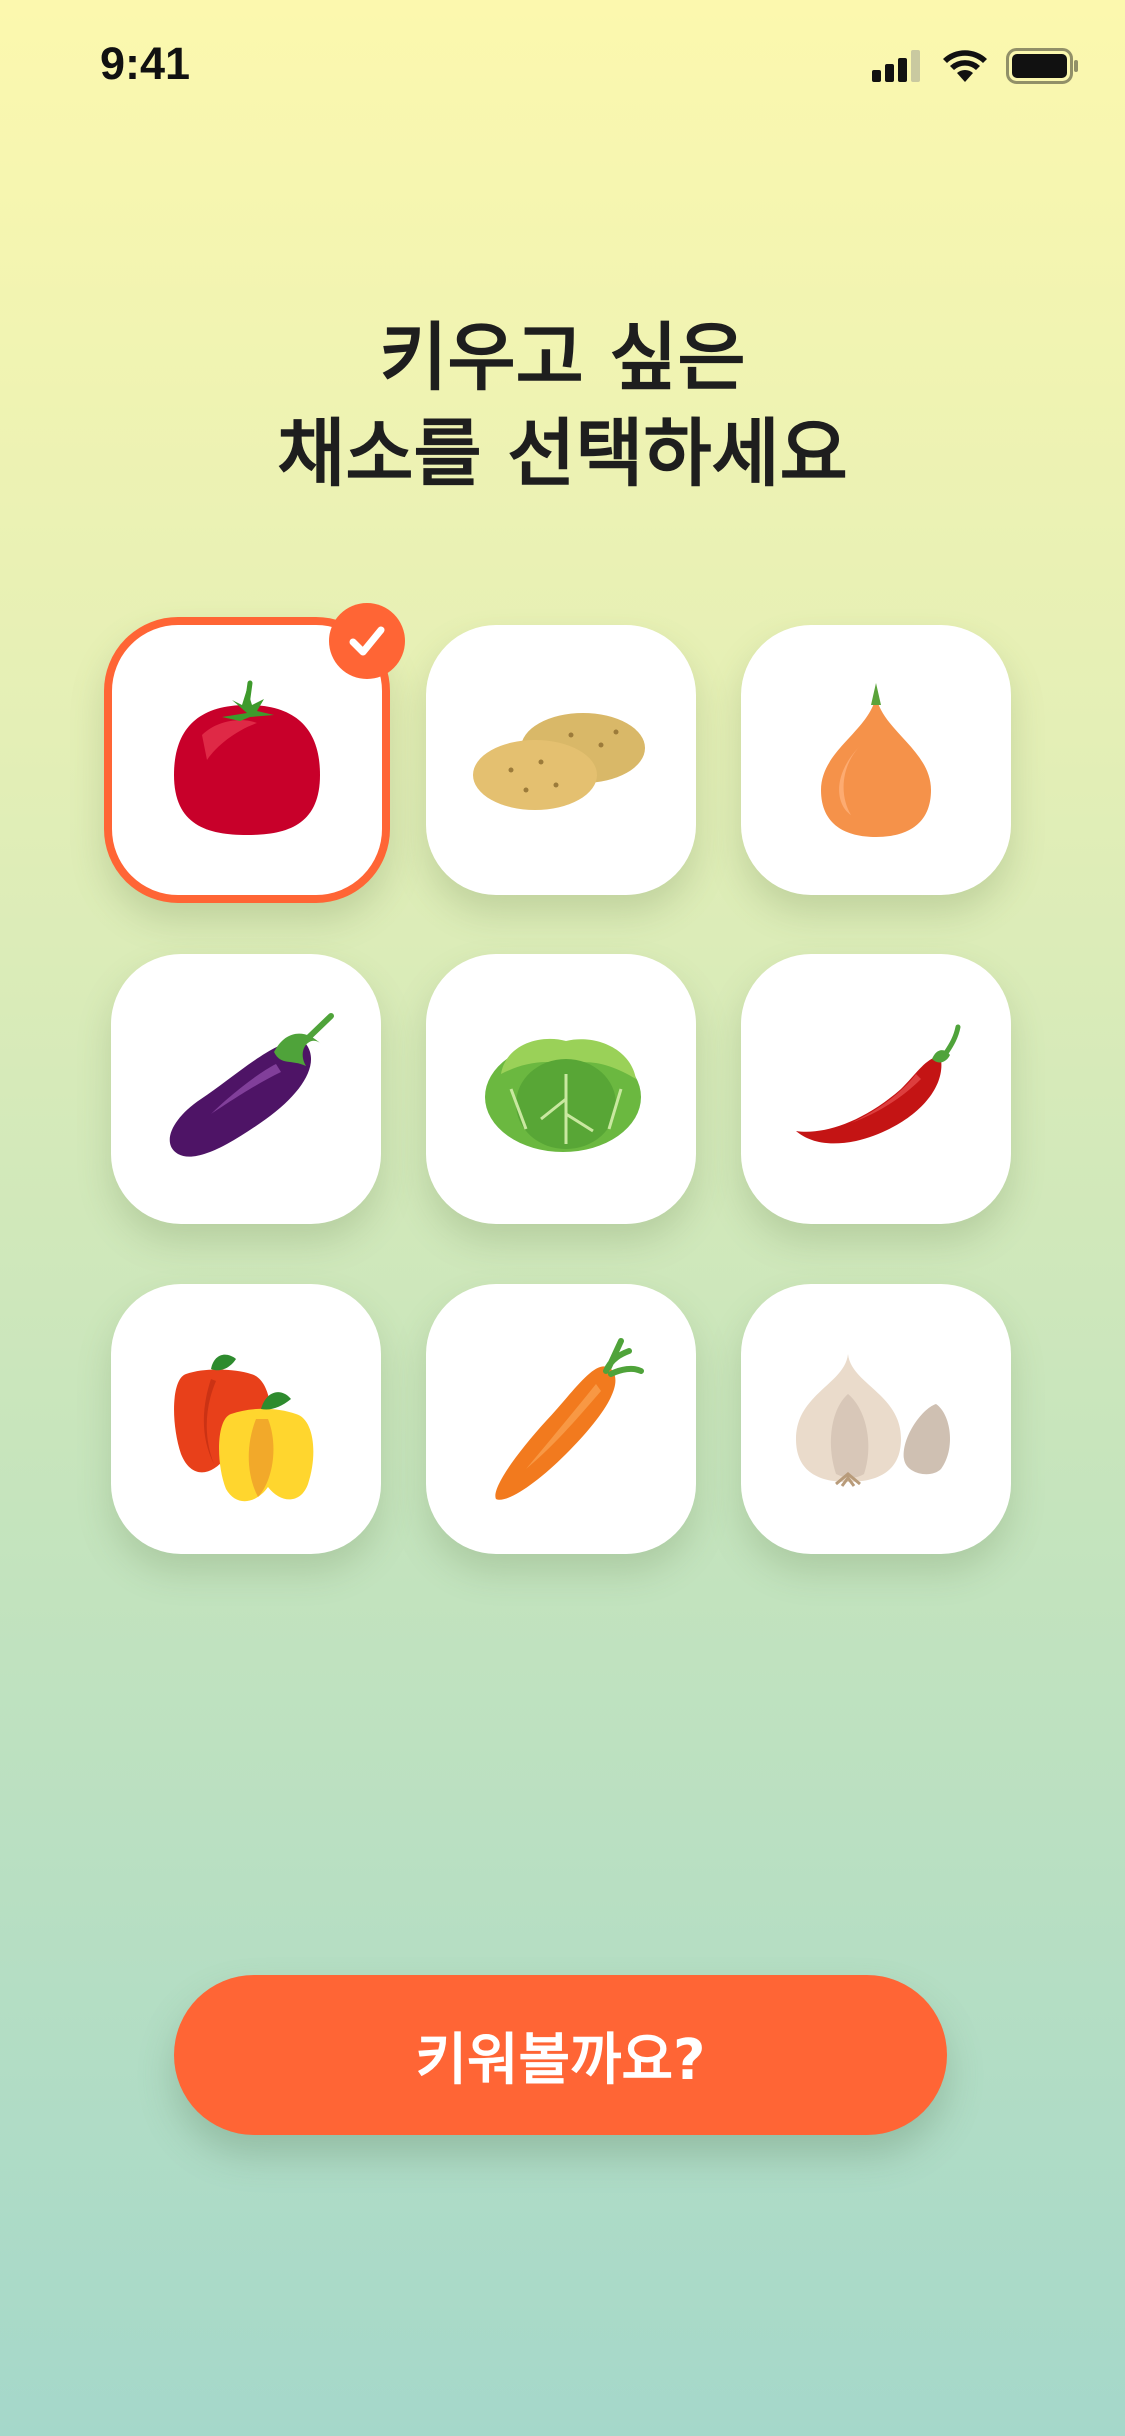 This screenshot has height=2436, width=1125. I want to click on eggplant-icon, so click(251, 1085).